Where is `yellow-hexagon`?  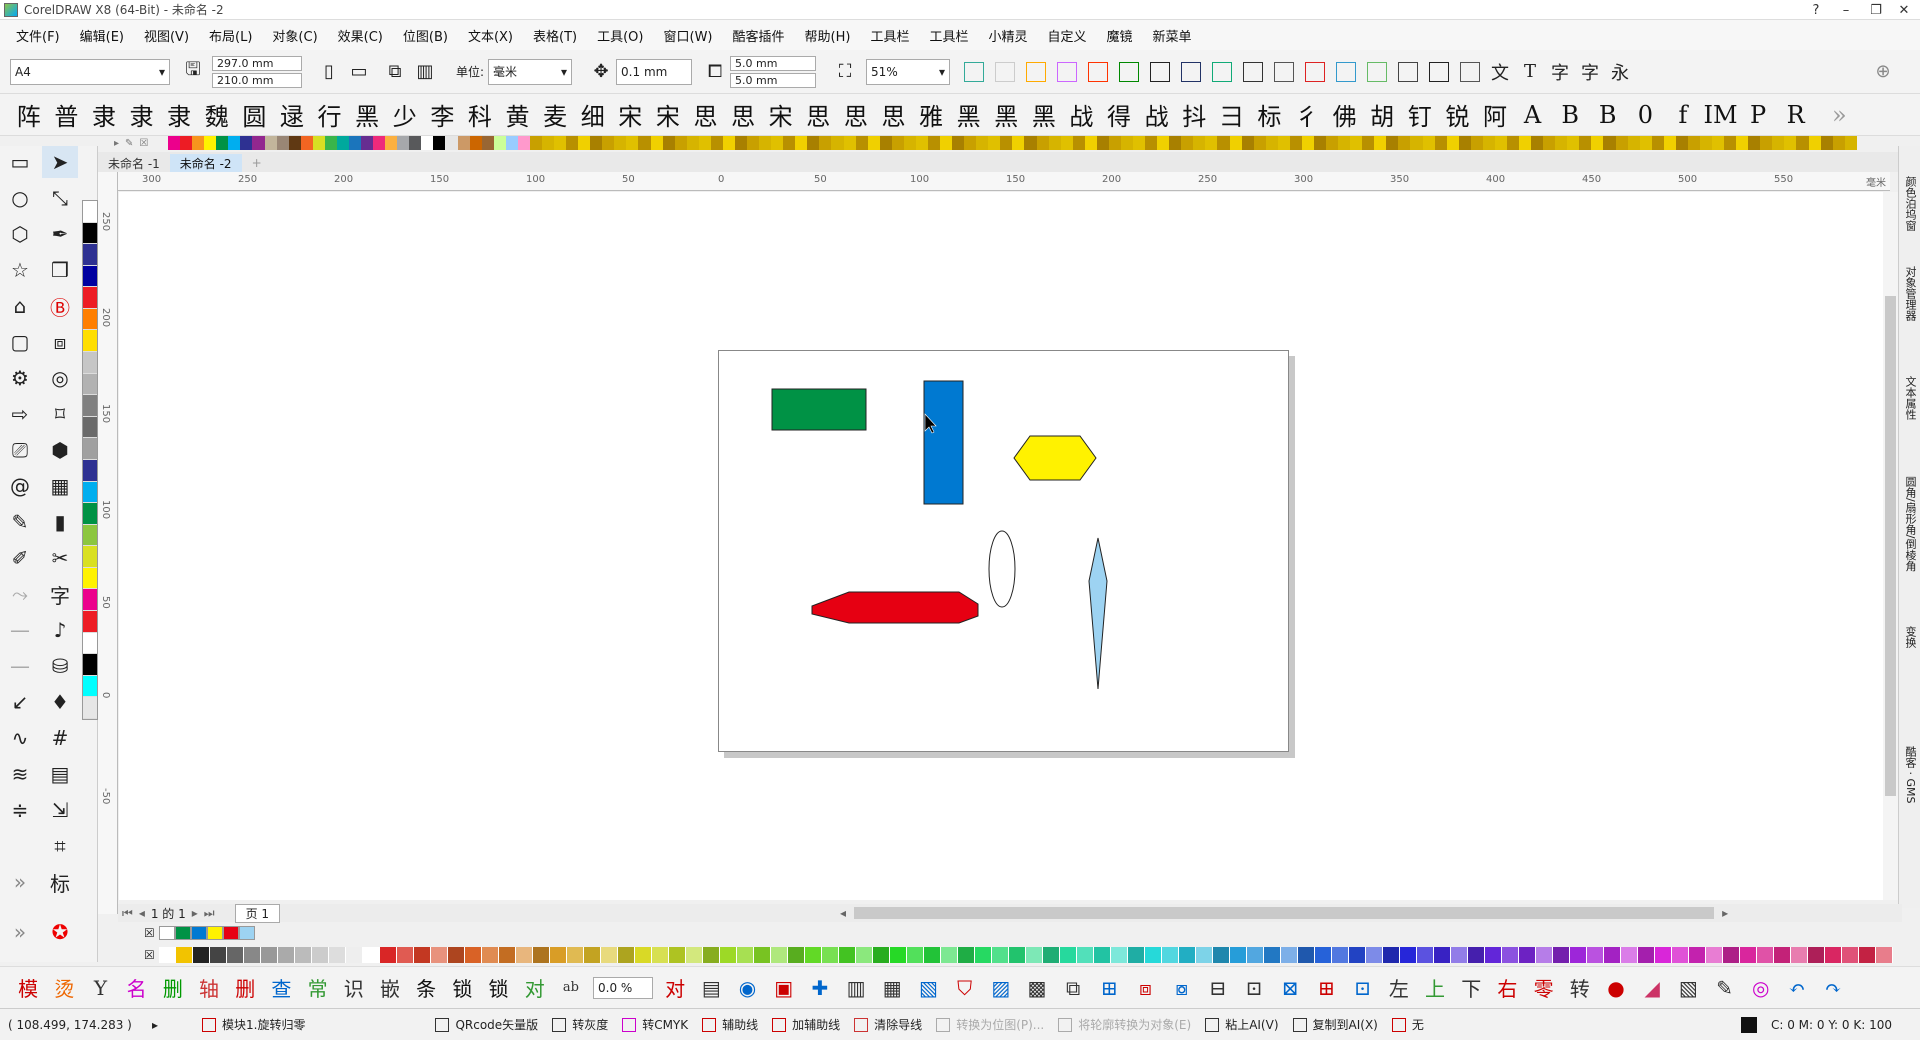 yellow-hexagon is located at coordinates (1055, 458).